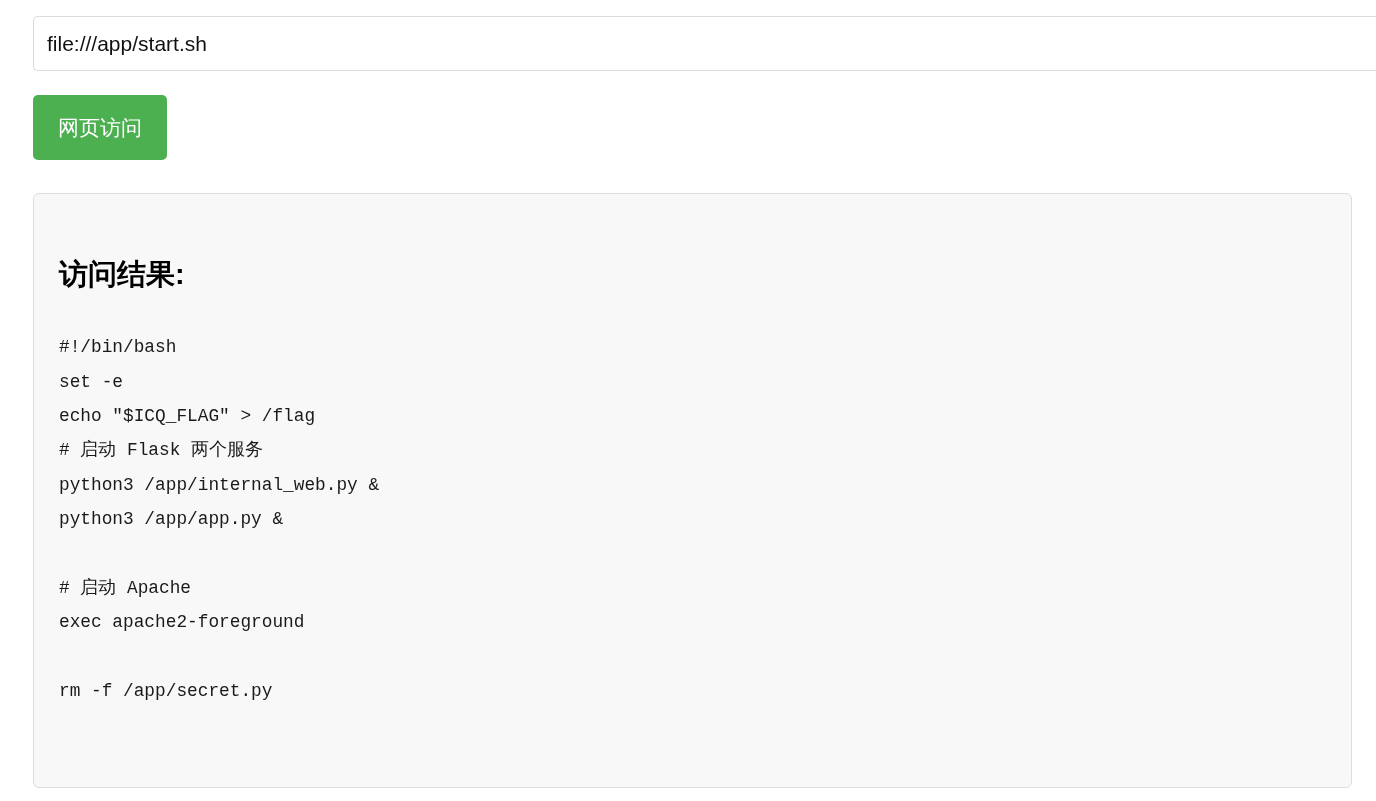 Image resolution: width=1376 pixels, height=801 pixels. Describe the element at coordinates (166, 691) in the screenshot. I see `code-line: rm -f /app/secret.py` at that location.